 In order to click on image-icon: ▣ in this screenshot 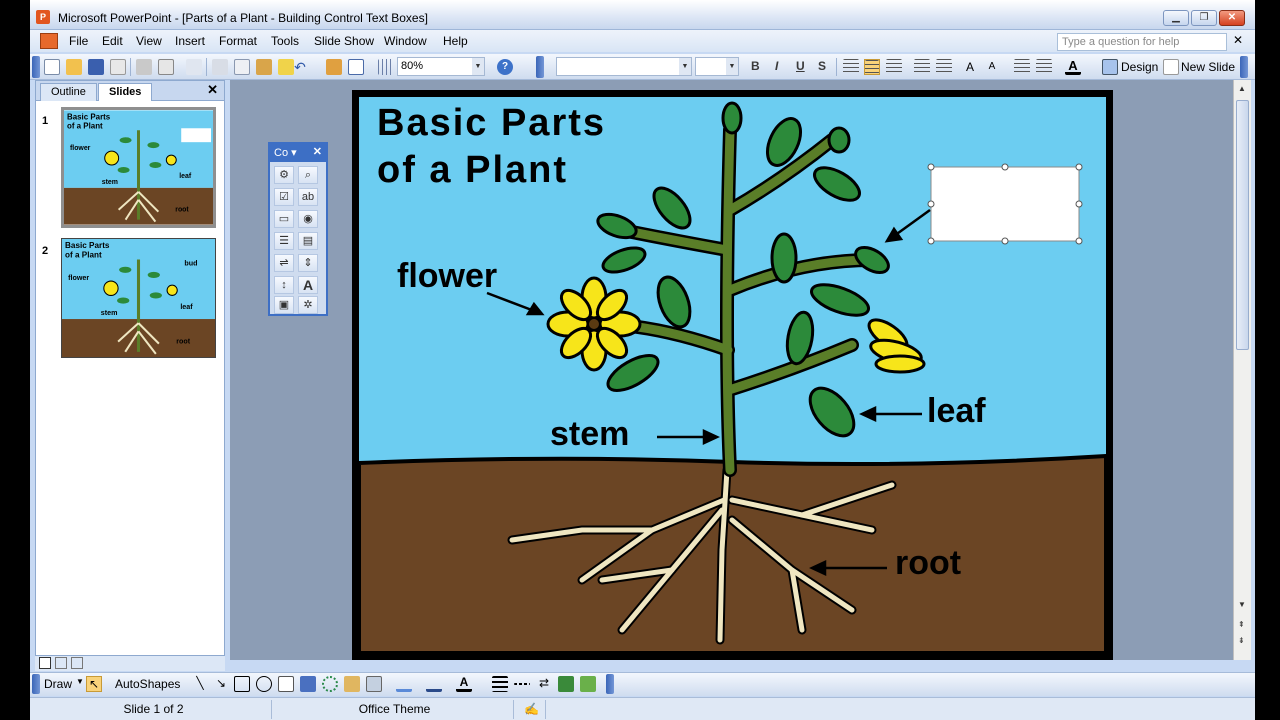, I will do `click(284, 305)`.